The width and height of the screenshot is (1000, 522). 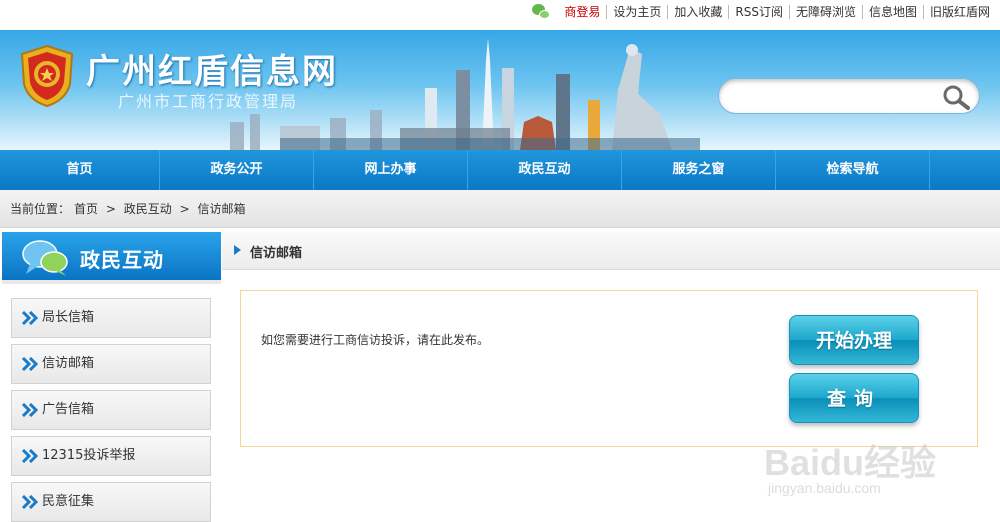 What do you see at coordinates (542, 12) in the screenshot?
I see `wechat-icon` at bounding box center [542, 12].